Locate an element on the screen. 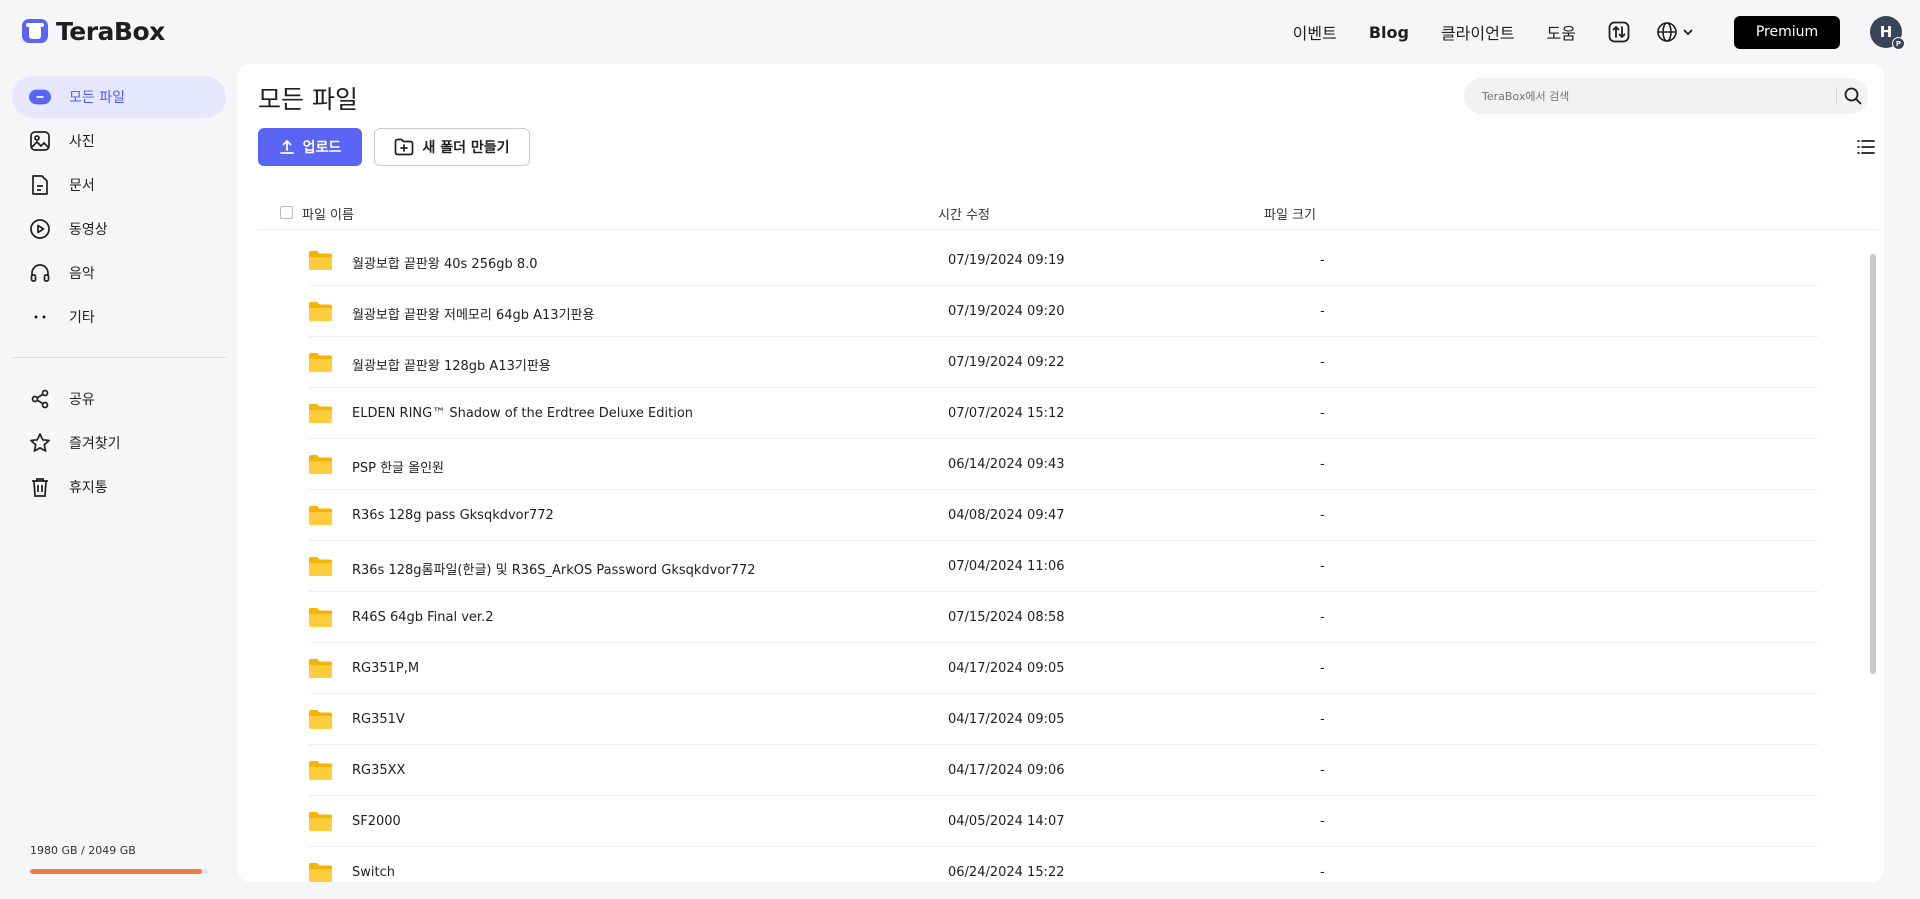  file-row: R46S 64gb Final ver.2 07/15/2024 08:58 - is located at coordinates (1063, 617).